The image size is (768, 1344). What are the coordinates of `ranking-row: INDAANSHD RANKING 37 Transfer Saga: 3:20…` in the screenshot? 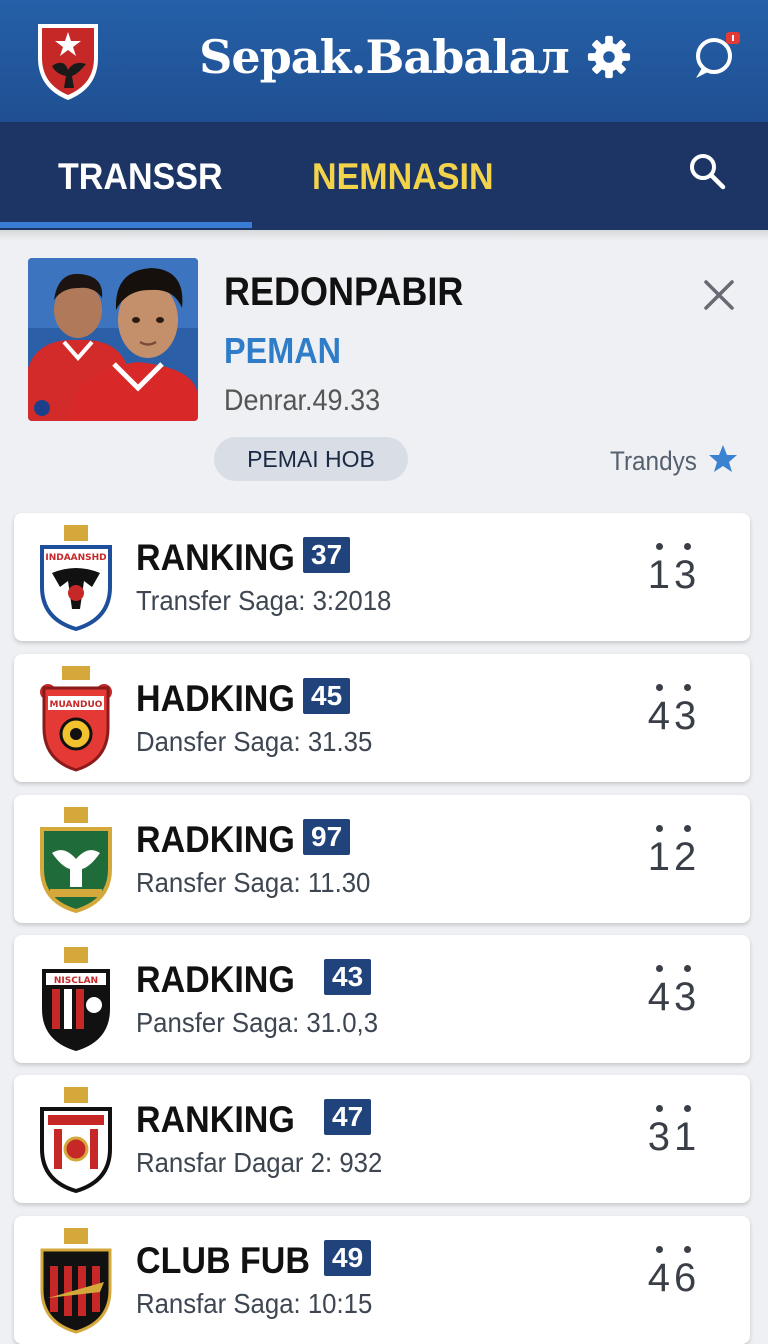 It's located at (382, 577).